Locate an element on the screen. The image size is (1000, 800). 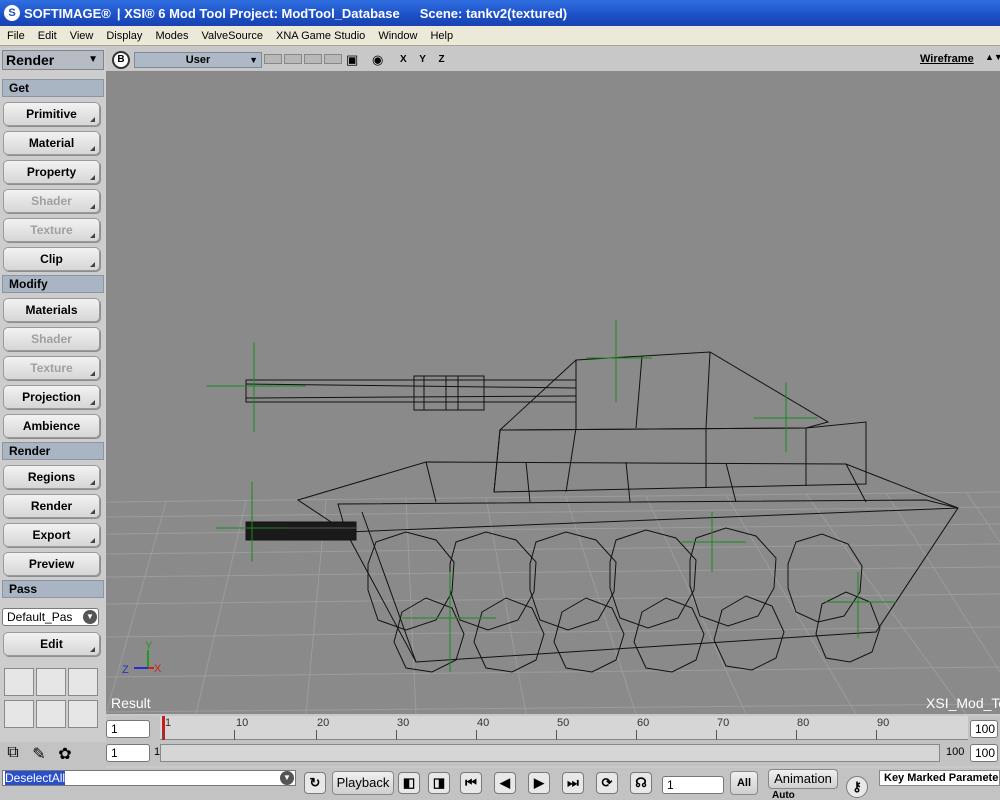
left-icon-strip: ⧉ ✎ ✿ is located at coordinates (53, 755).